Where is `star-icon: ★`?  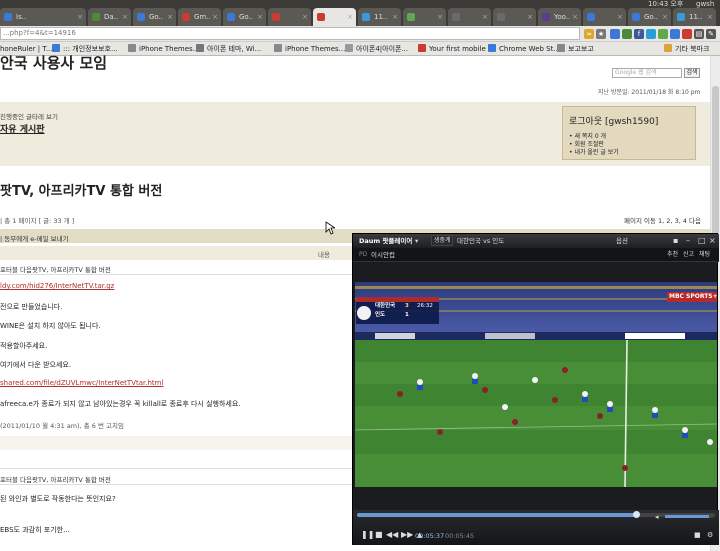 star-icon: ★ is located at coordinates (601, 34).